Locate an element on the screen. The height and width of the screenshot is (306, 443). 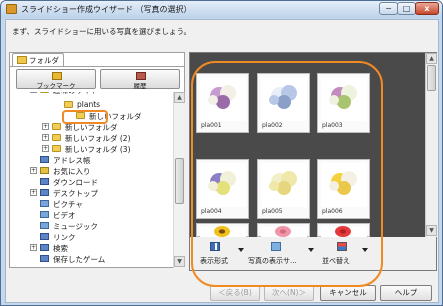
window-title: スライドショー作成ウイザード （写真の選択） is located at coordinates (106, 9).